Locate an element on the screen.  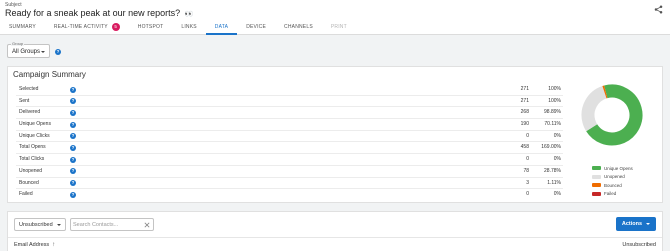
contact-status-select: Unsubscribed is located at coordinates (40, 224).